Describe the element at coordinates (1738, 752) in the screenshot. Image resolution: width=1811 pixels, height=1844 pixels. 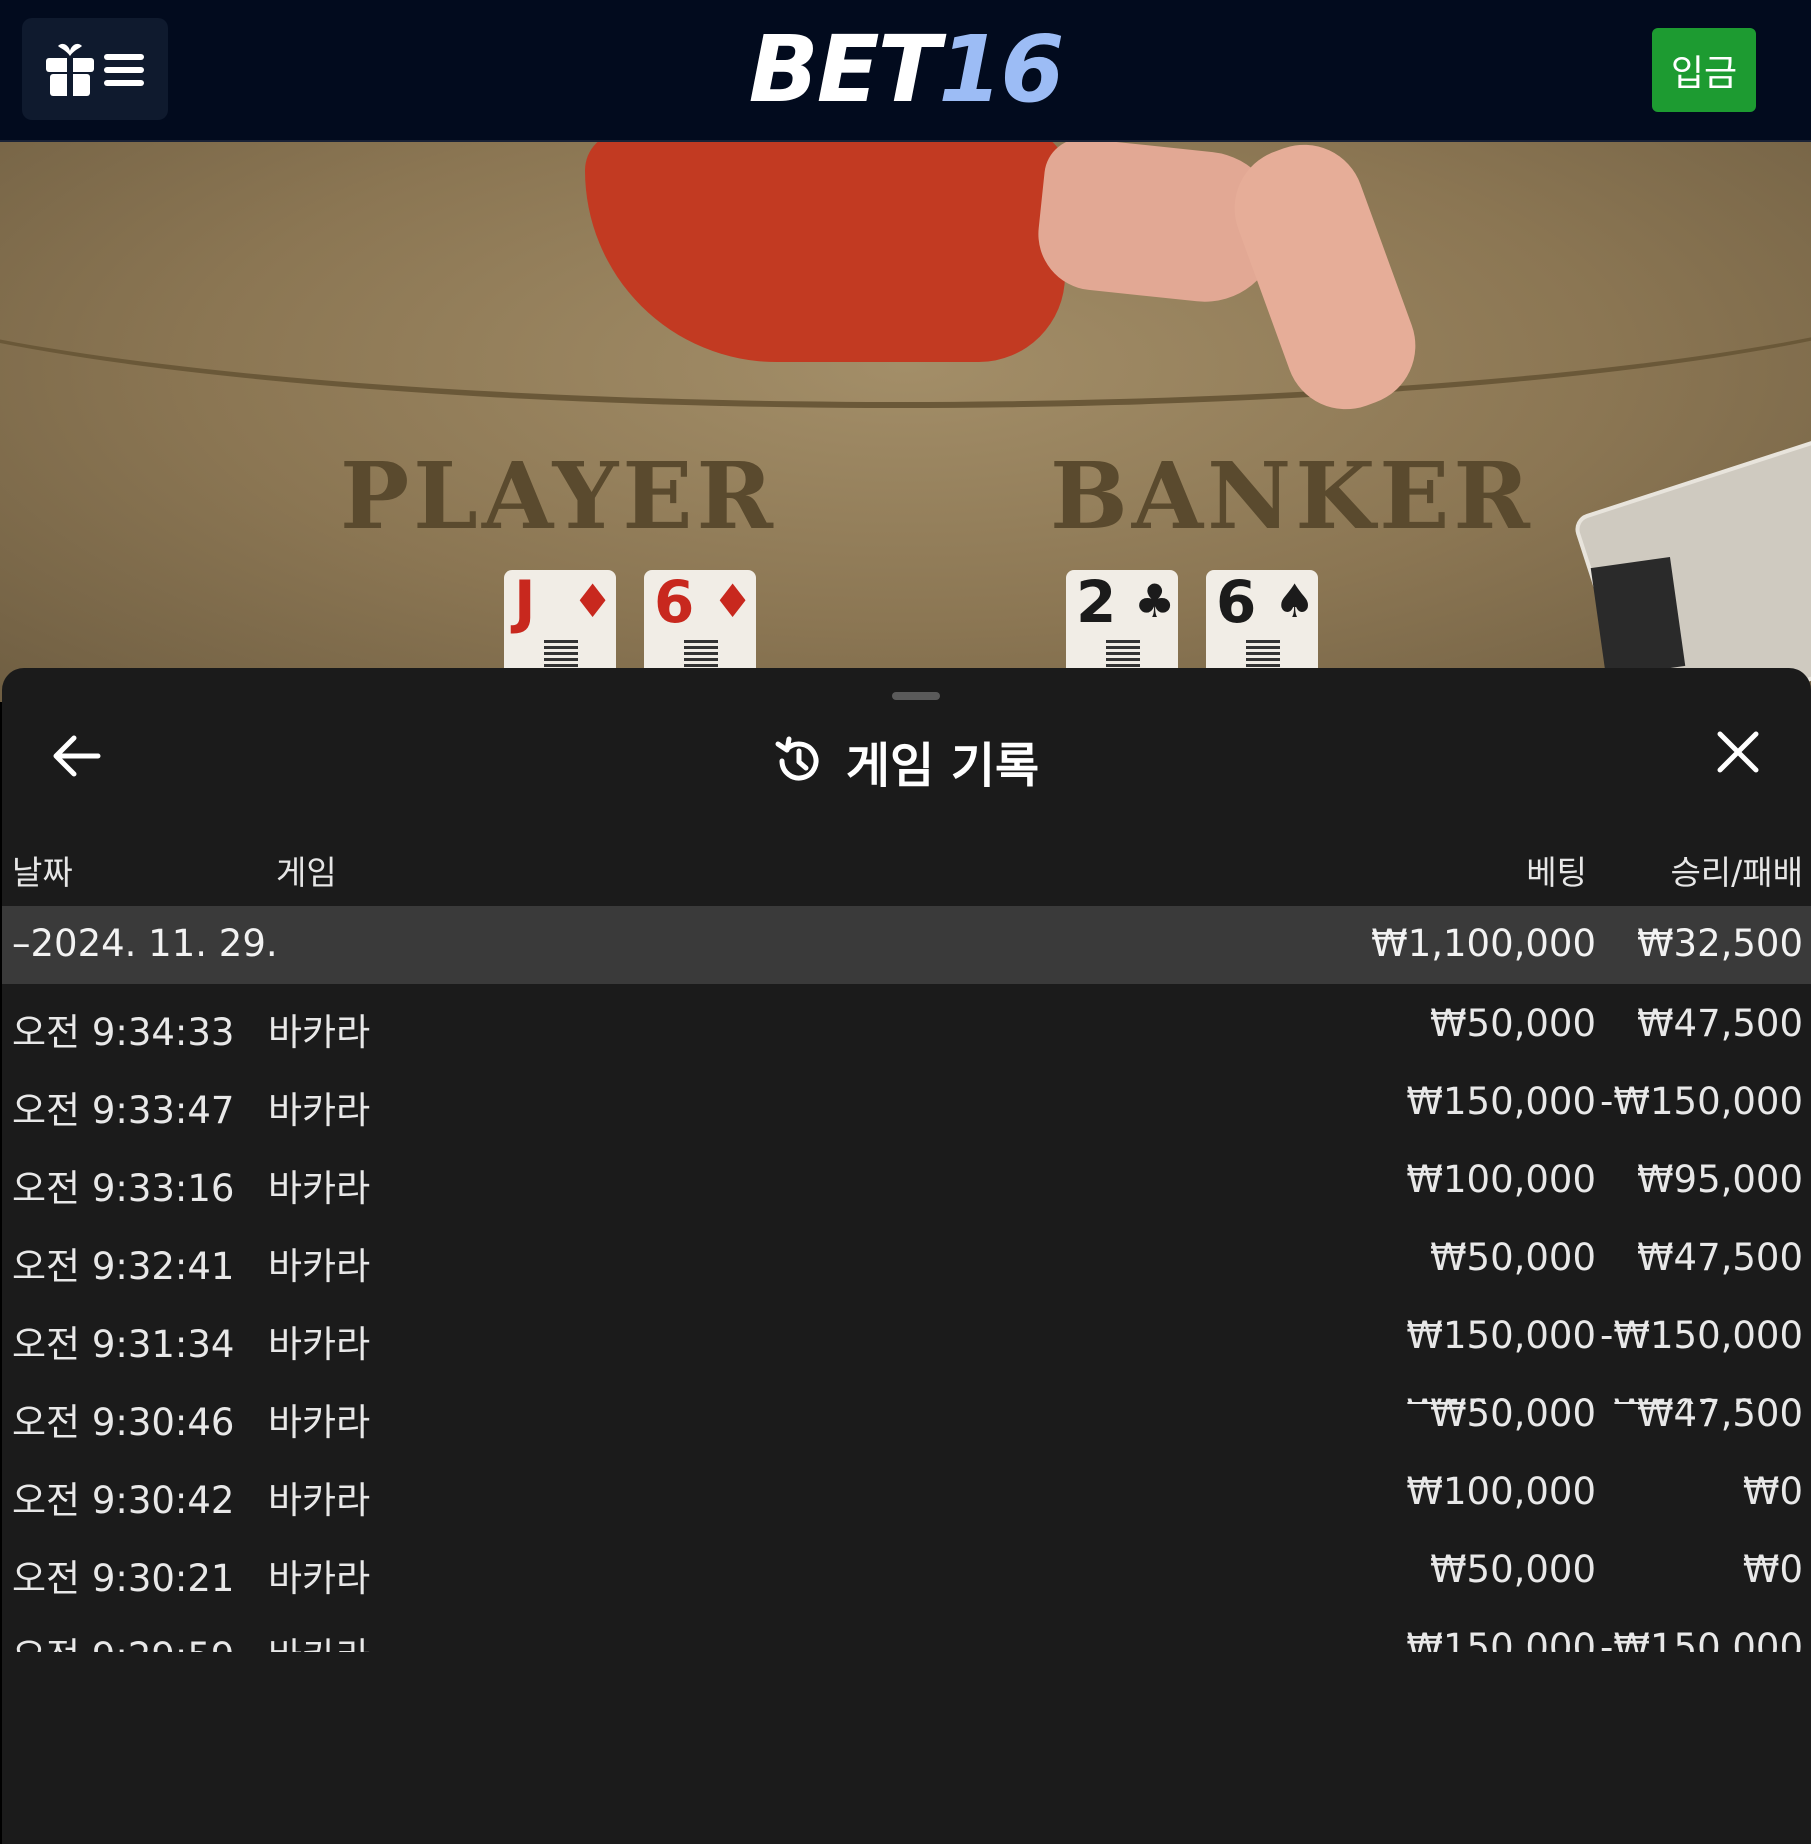
I see `close-icon` at that location.